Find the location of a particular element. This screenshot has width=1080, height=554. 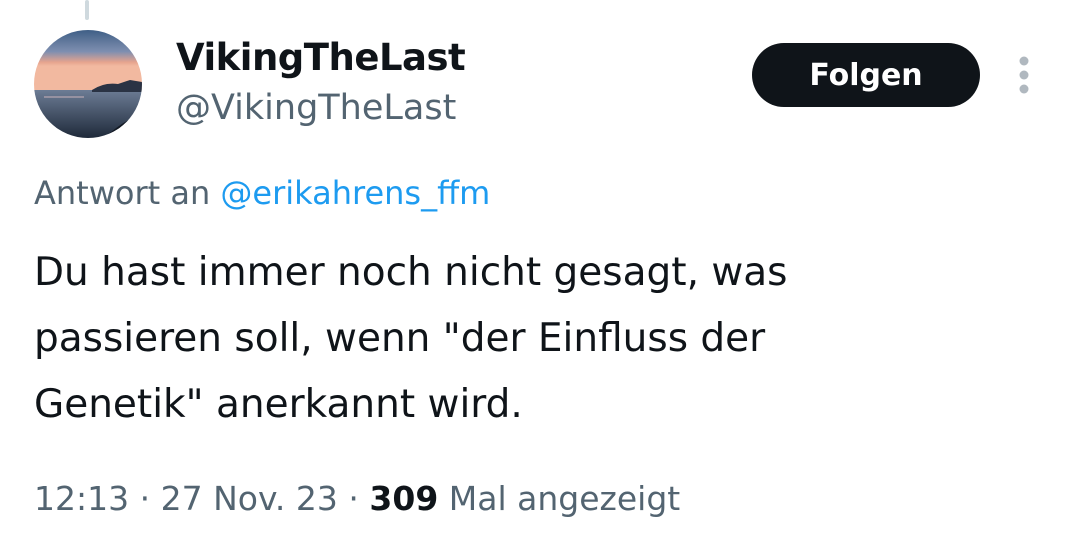

sunset-sea-avatar-image is located at coordinates (88, 84).